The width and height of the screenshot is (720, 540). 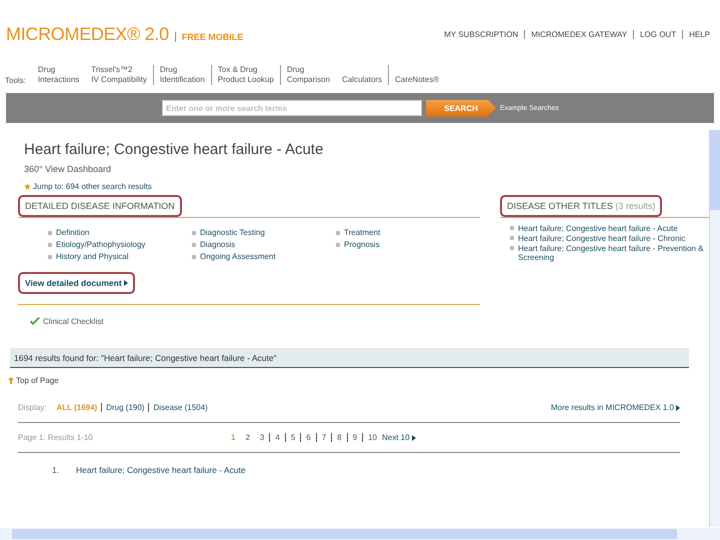 I want to click on result-link: Heart failure; Congestive heart failure - Acute, so click(x=161, y=470).